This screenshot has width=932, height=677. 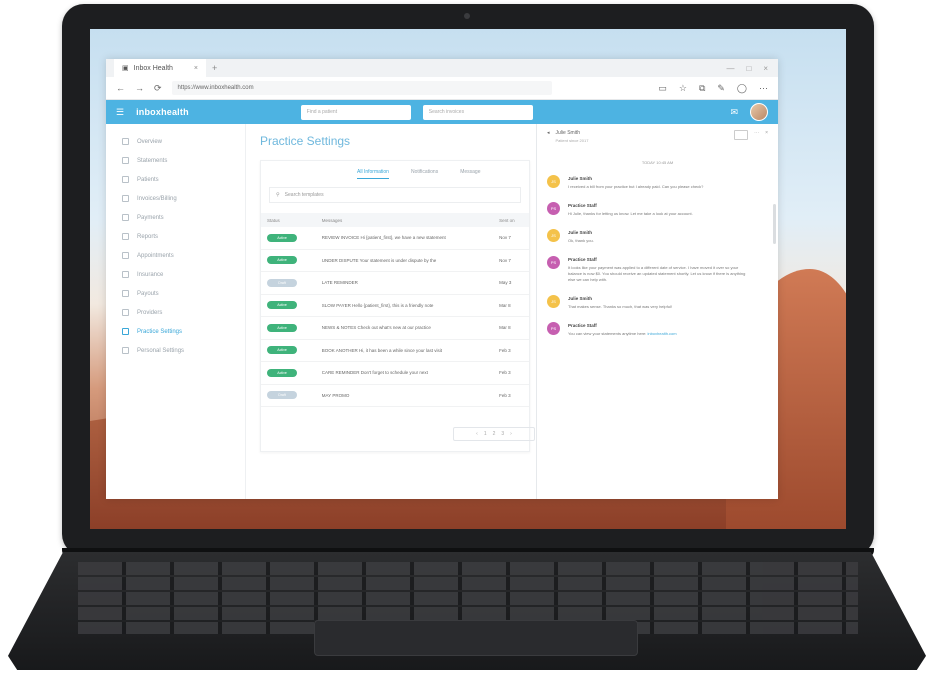 What do you see at coordinates (150, 217) in the screenshot?
I see `sidebar-item-label: Payments` at bounding box center [150, 217].